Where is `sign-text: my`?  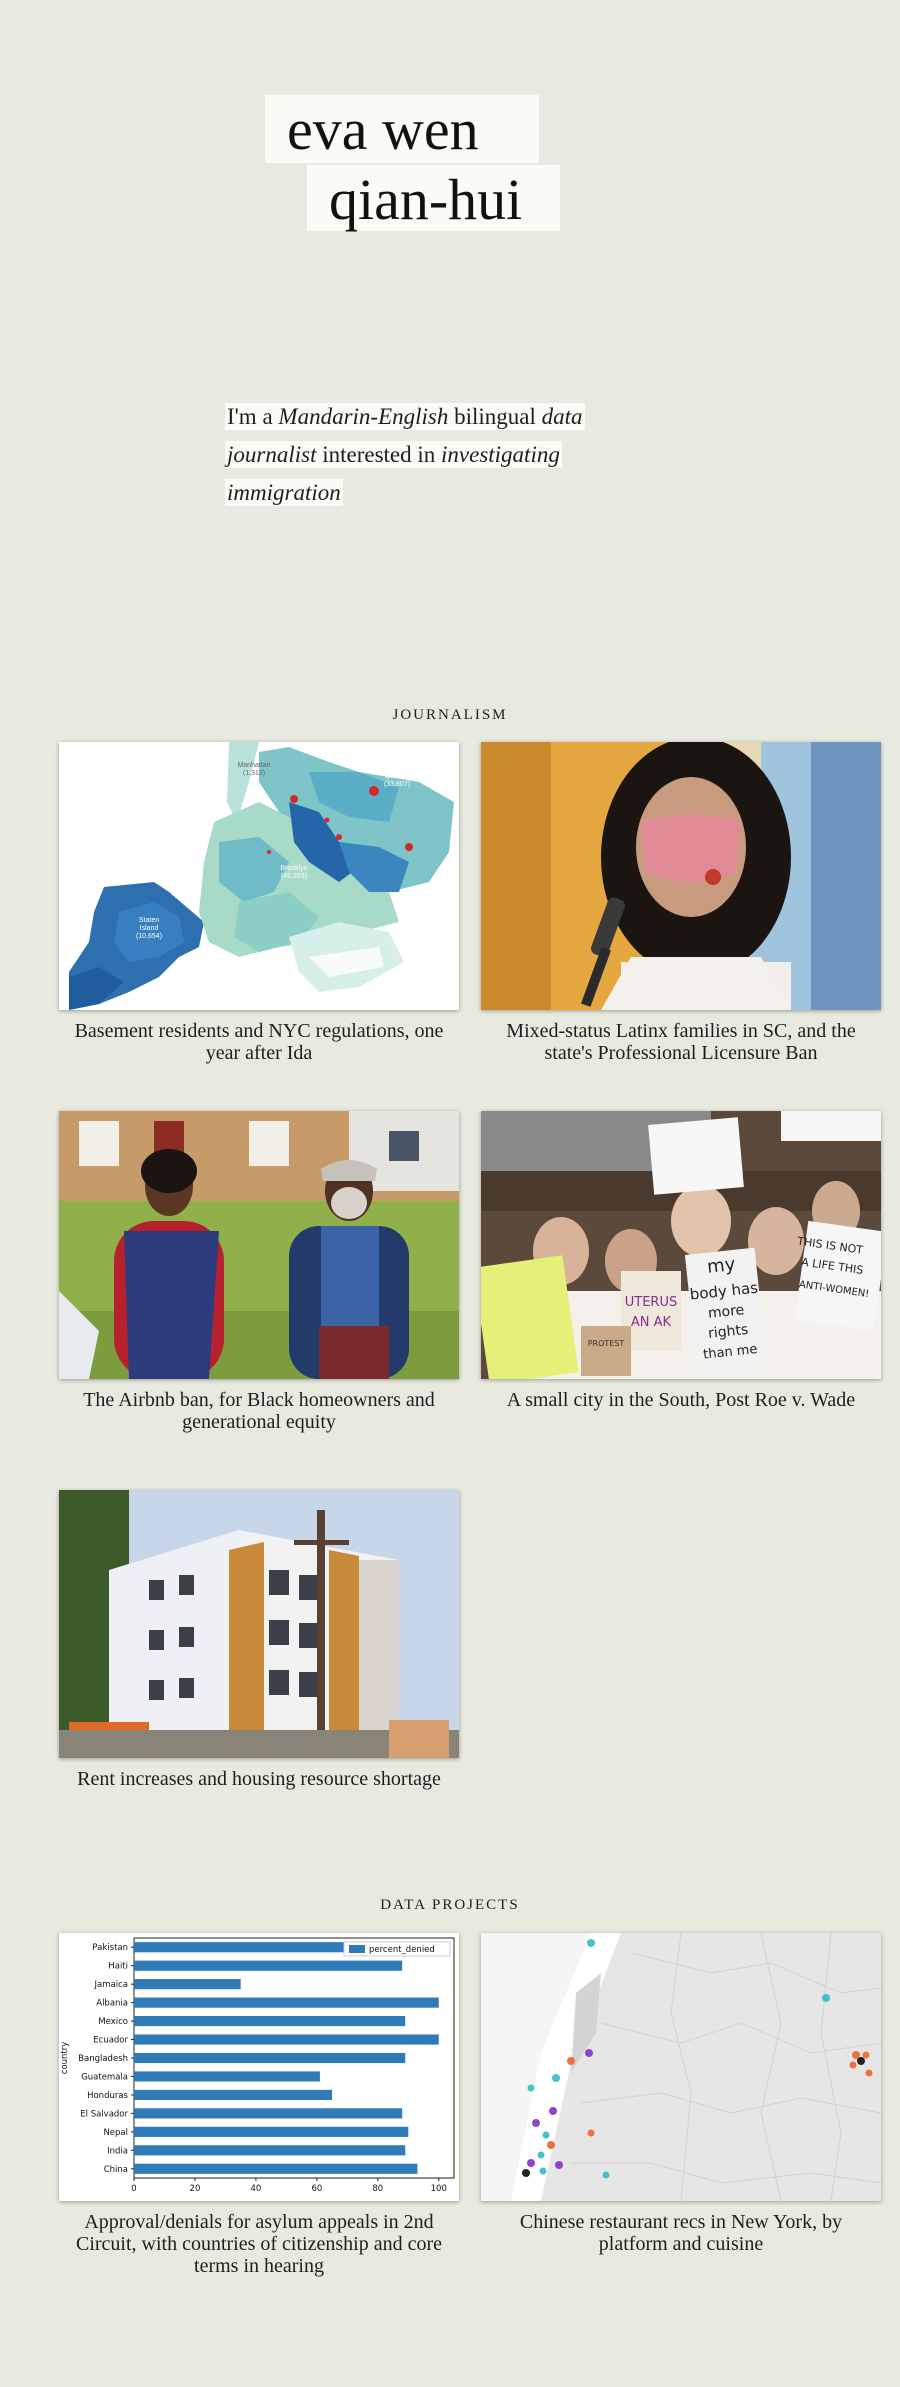 sign-text: my is located at coordinates (721, 1266).